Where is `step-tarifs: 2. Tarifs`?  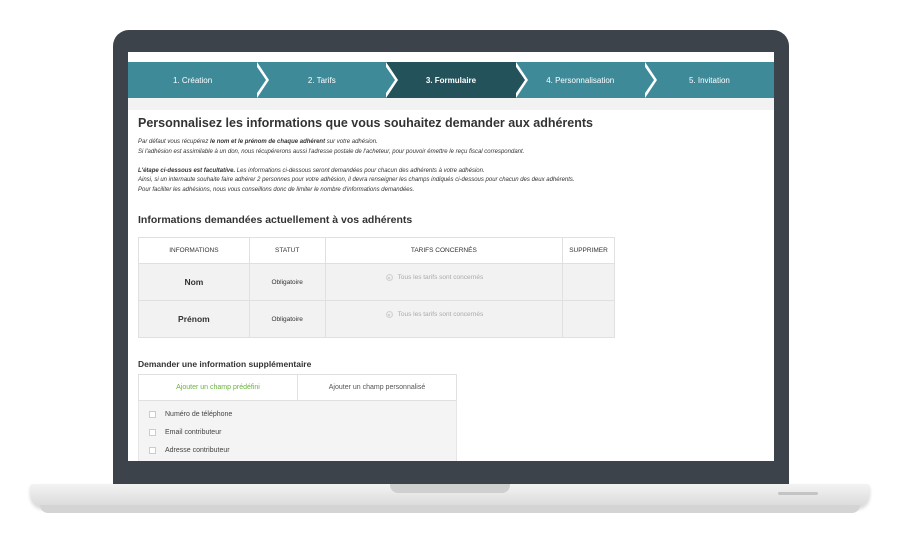 step-tarifs: 2. Tarifs is located at coordinates (328, 80).